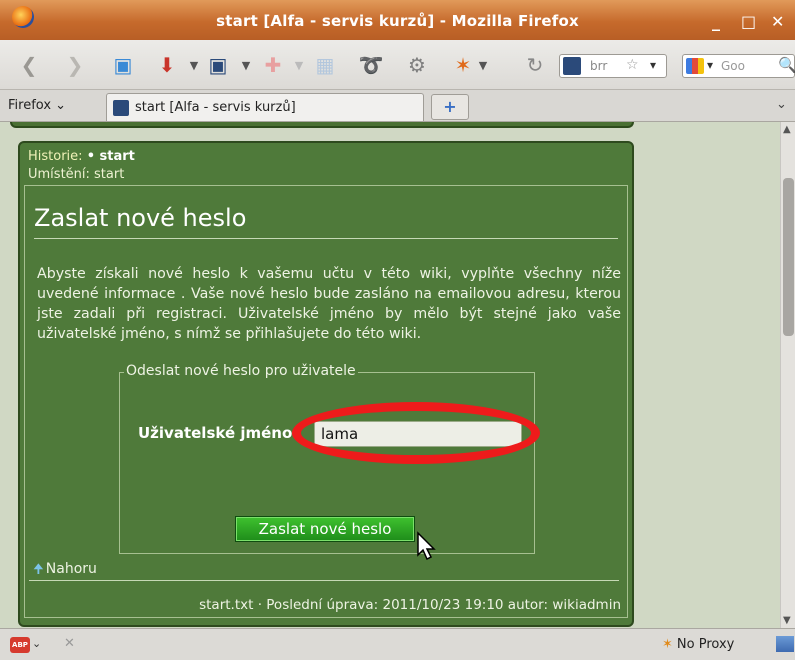  Describe the element at coordinates (599, 66) in the screenshot. I see `page-field-text: brr` at that location.